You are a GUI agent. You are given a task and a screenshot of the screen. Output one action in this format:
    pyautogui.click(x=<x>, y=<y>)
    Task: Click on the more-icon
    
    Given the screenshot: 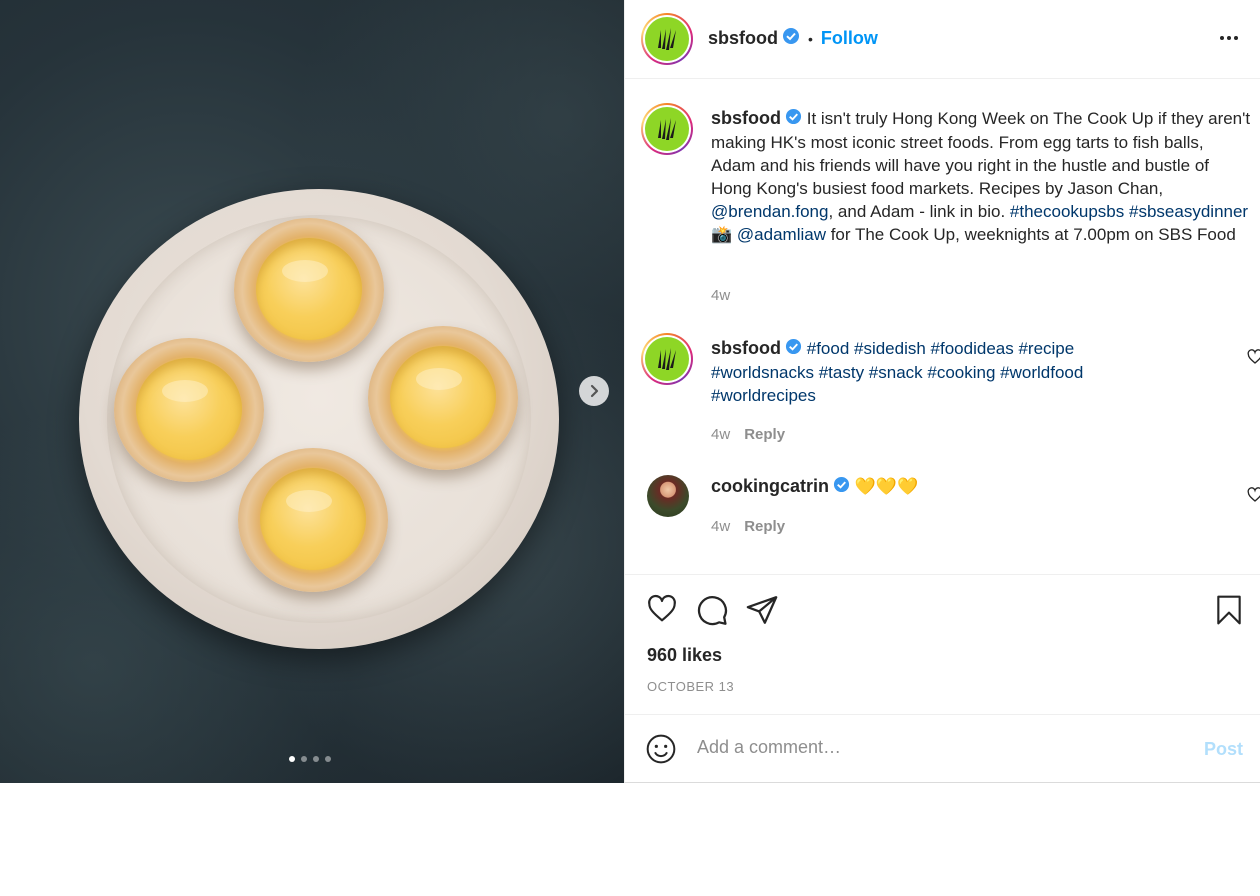 What is the action you would take?
    pyautogui.click(x=1229, y=38)
    